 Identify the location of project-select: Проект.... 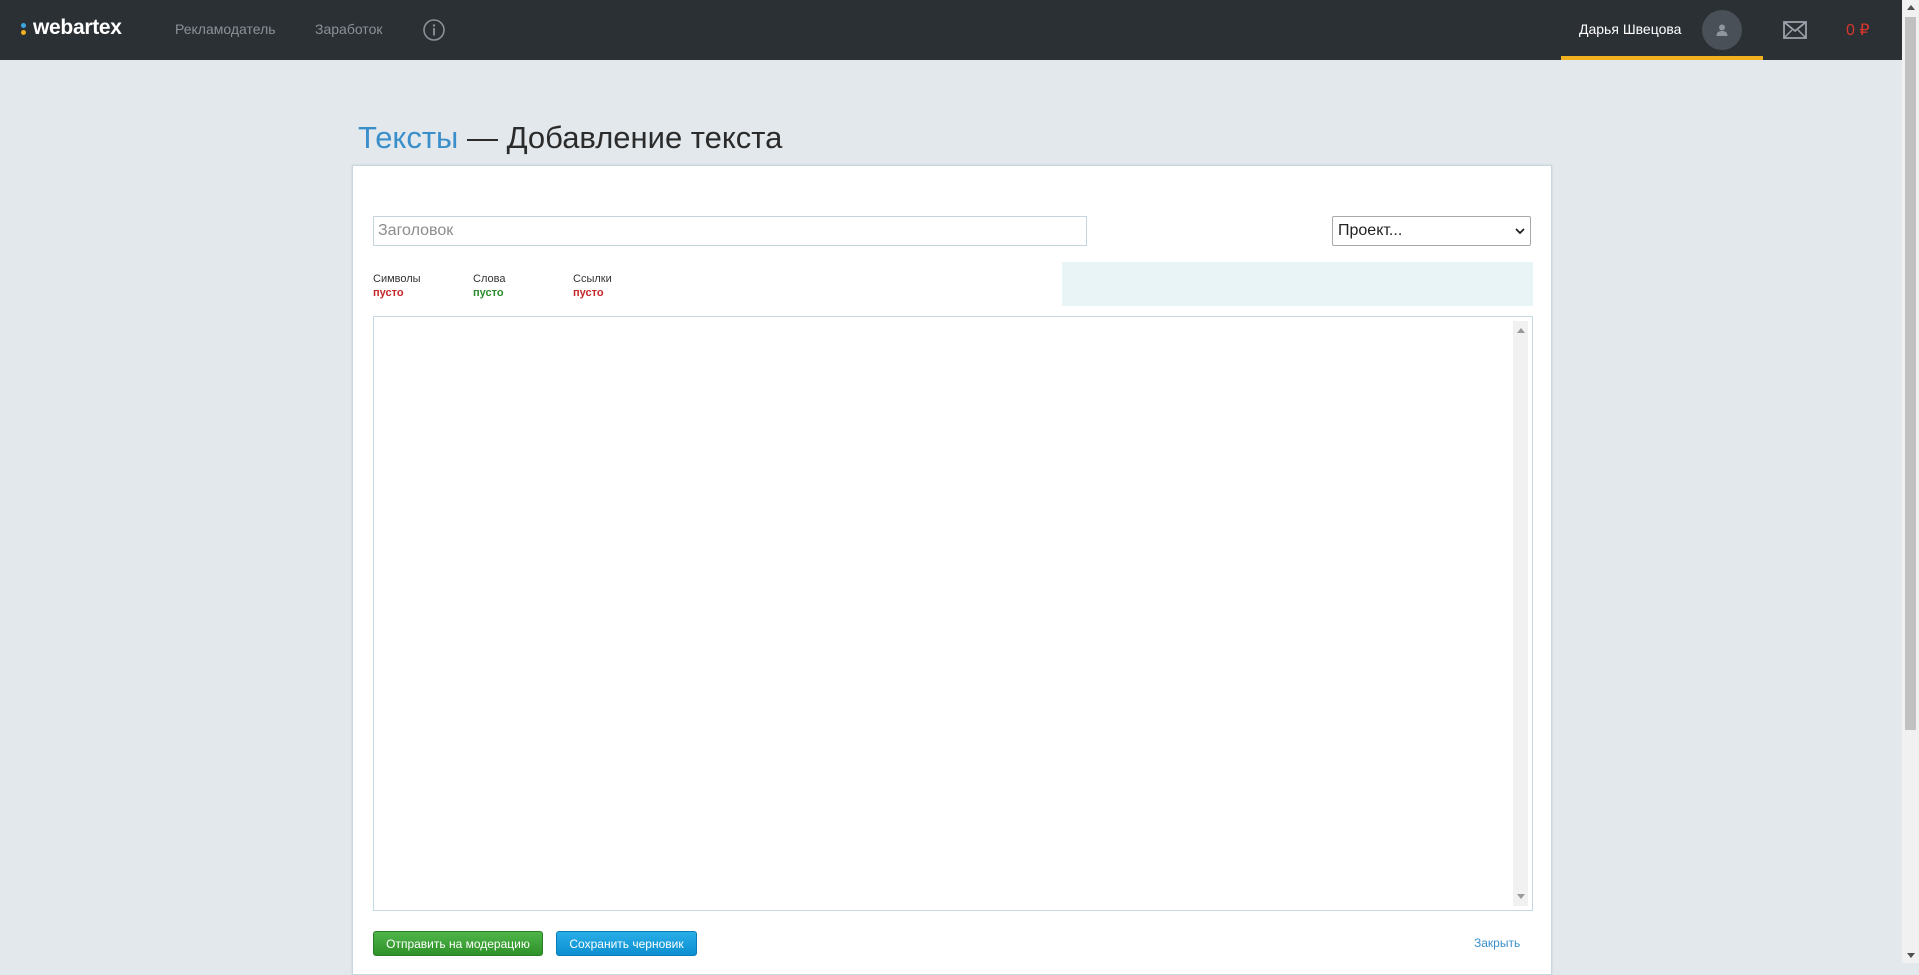
(1431, 231).